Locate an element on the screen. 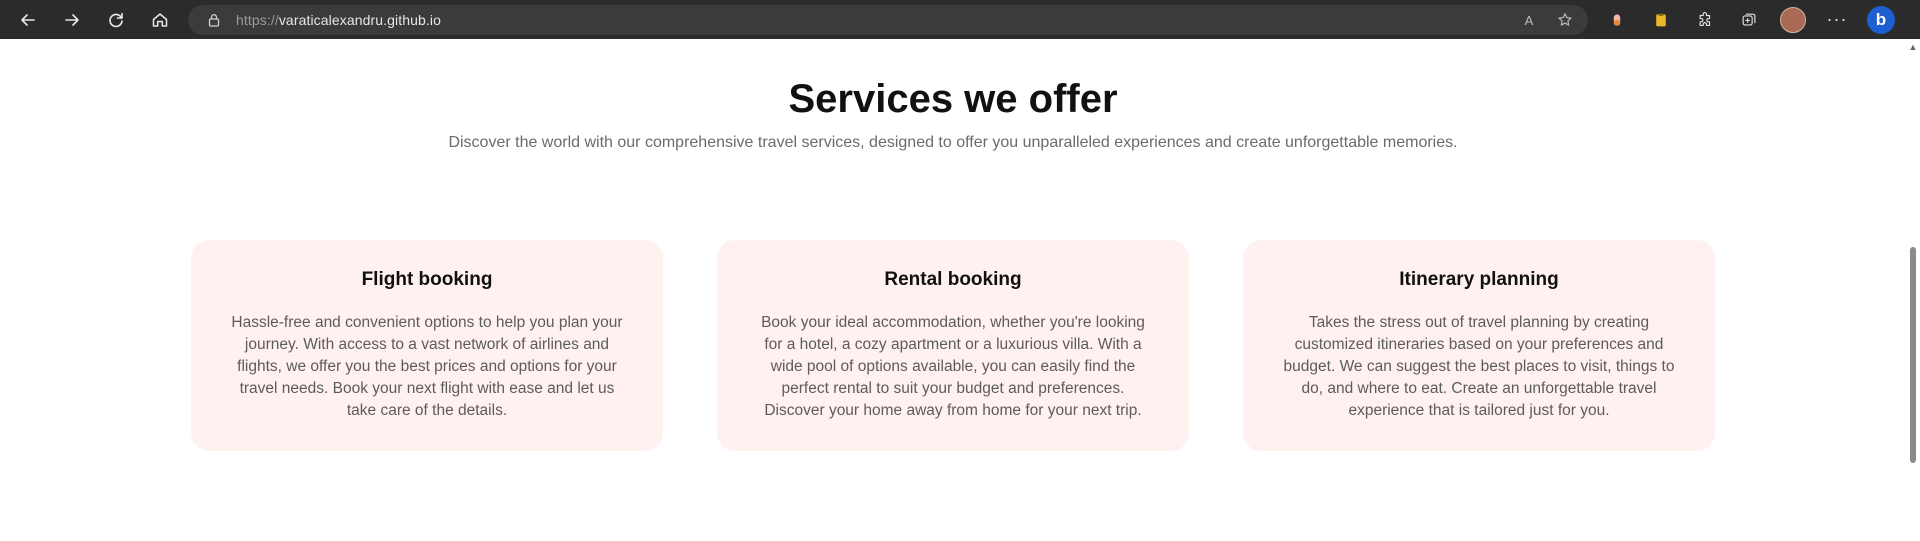  read-aloud-icon: A is located at coordinates (1529, 20).